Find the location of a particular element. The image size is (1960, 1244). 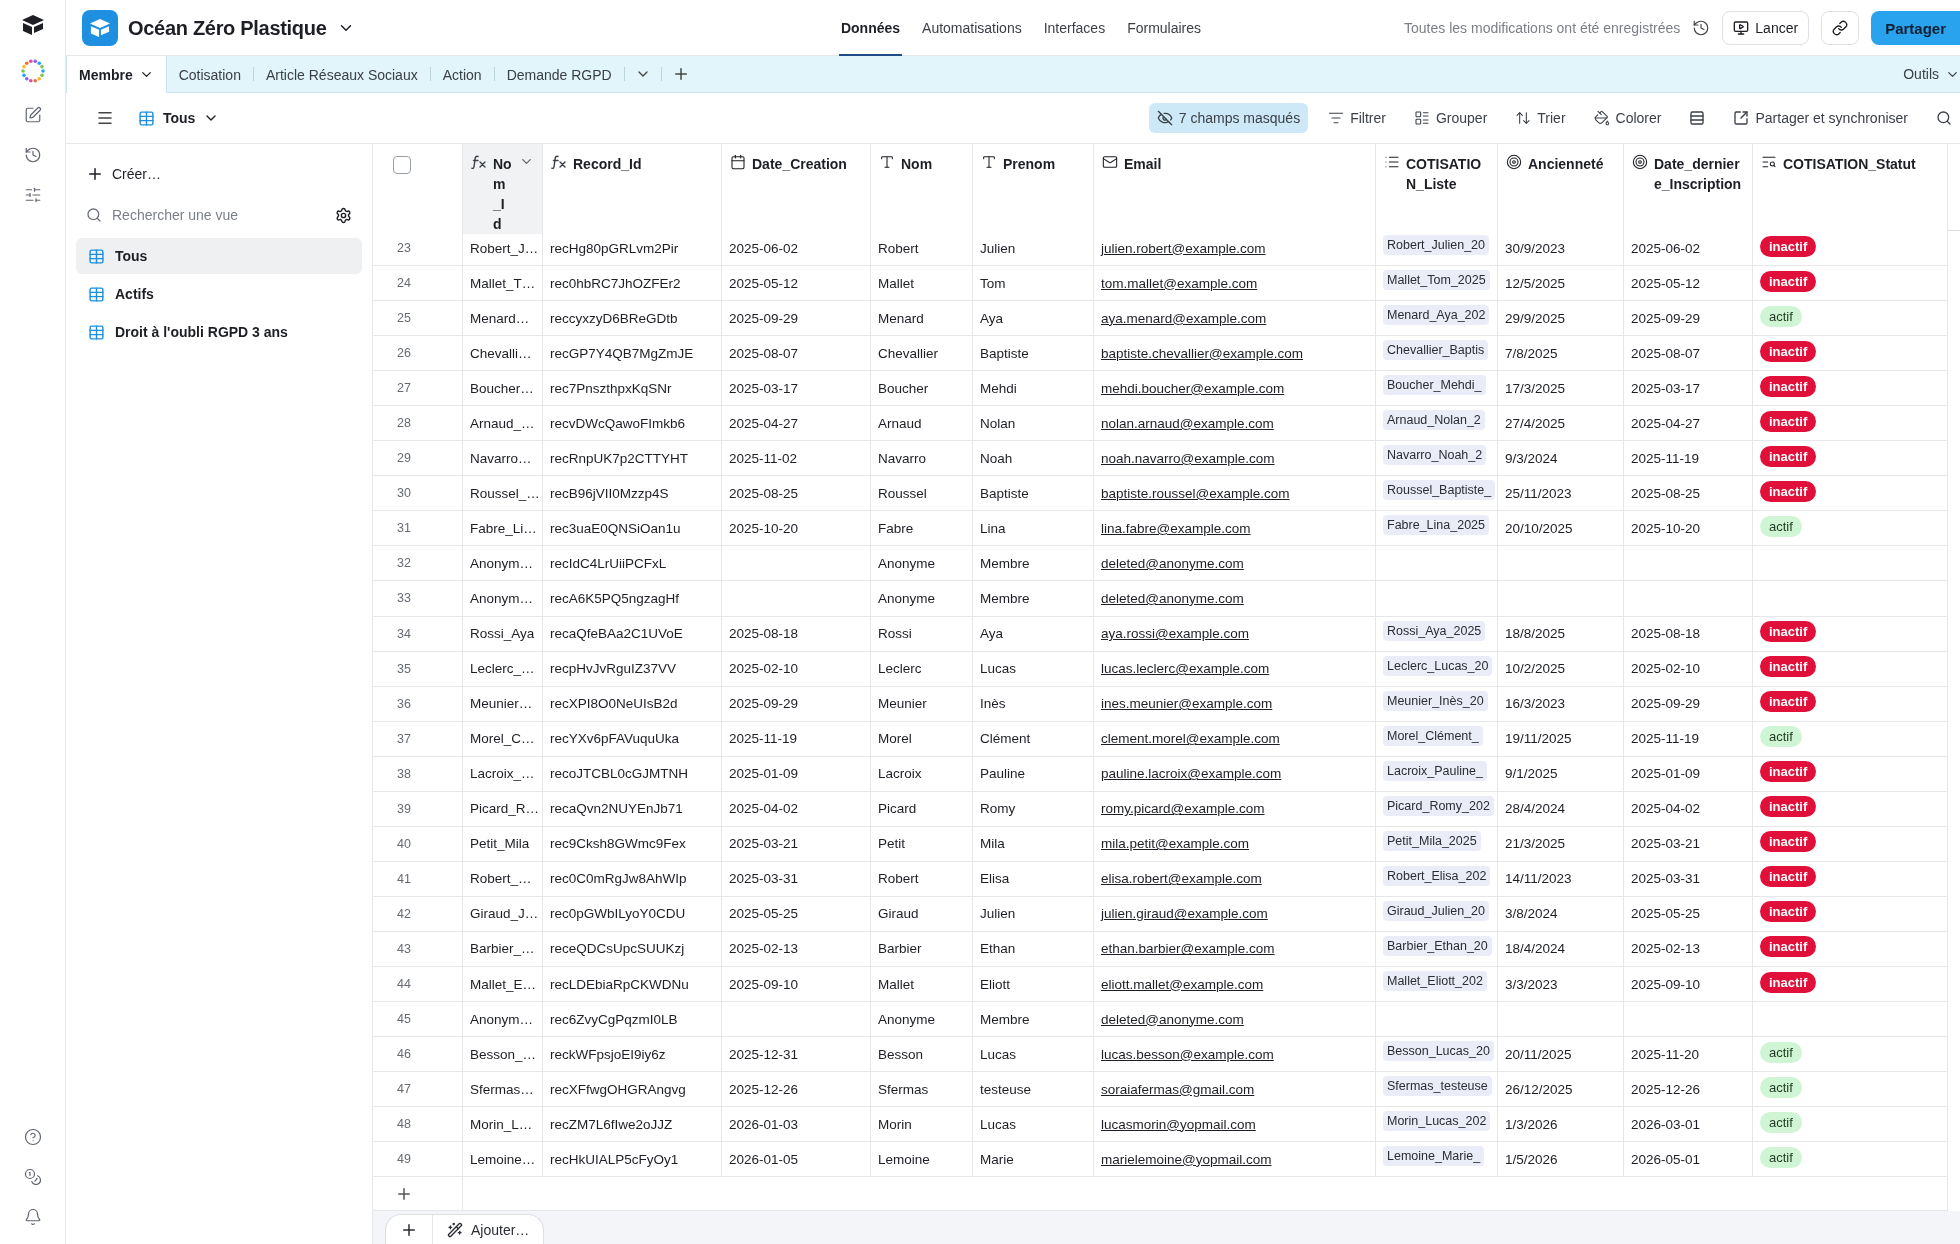

email-link: aya.menard@example.com is located at coordinates (1184, 318).